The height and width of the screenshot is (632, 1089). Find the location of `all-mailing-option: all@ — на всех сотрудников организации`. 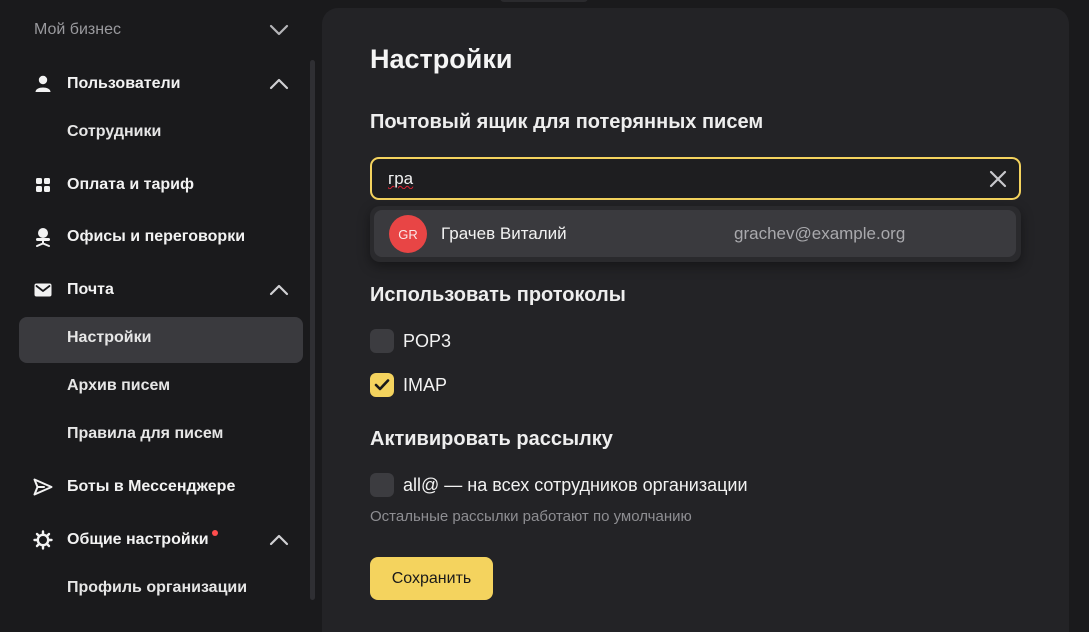

all-mailing-option: all@ — на всех сотрудников организации is located at coordinates (559, 485).